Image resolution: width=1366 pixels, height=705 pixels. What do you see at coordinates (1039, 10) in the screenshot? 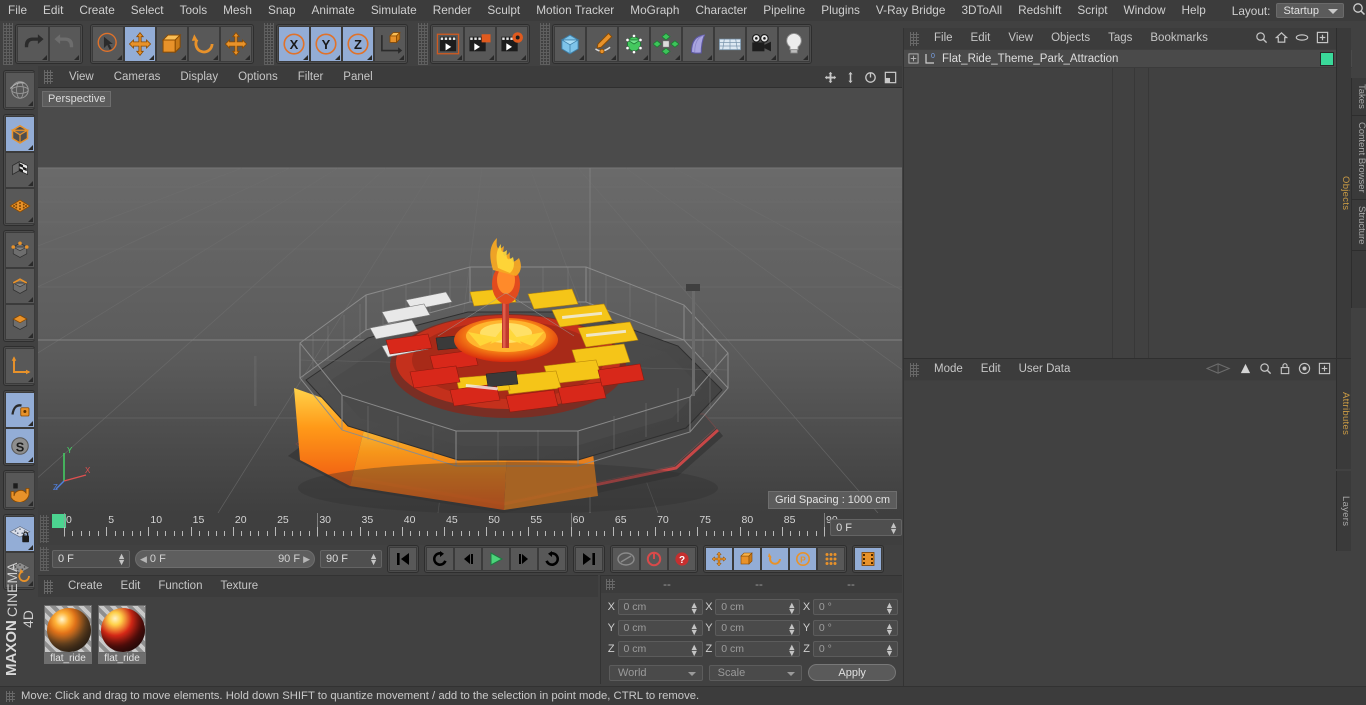
I see `menu-item-redshift: Redshift` at bounding box center [1039, 10].